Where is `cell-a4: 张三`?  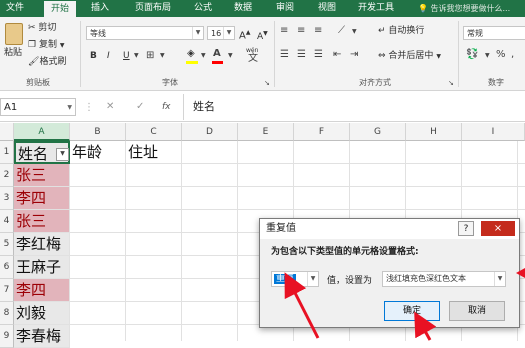 cell-a4: 张三 is located at coordinates (42, 221).